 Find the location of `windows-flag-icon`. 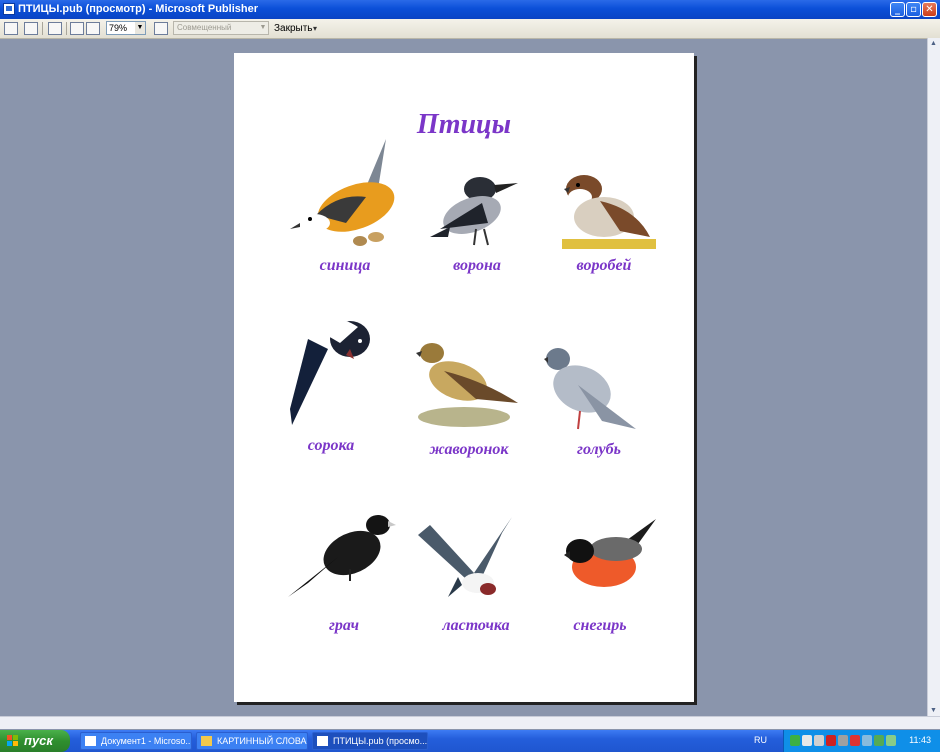

windows-flag-icon is located at coordinates (12, 740).